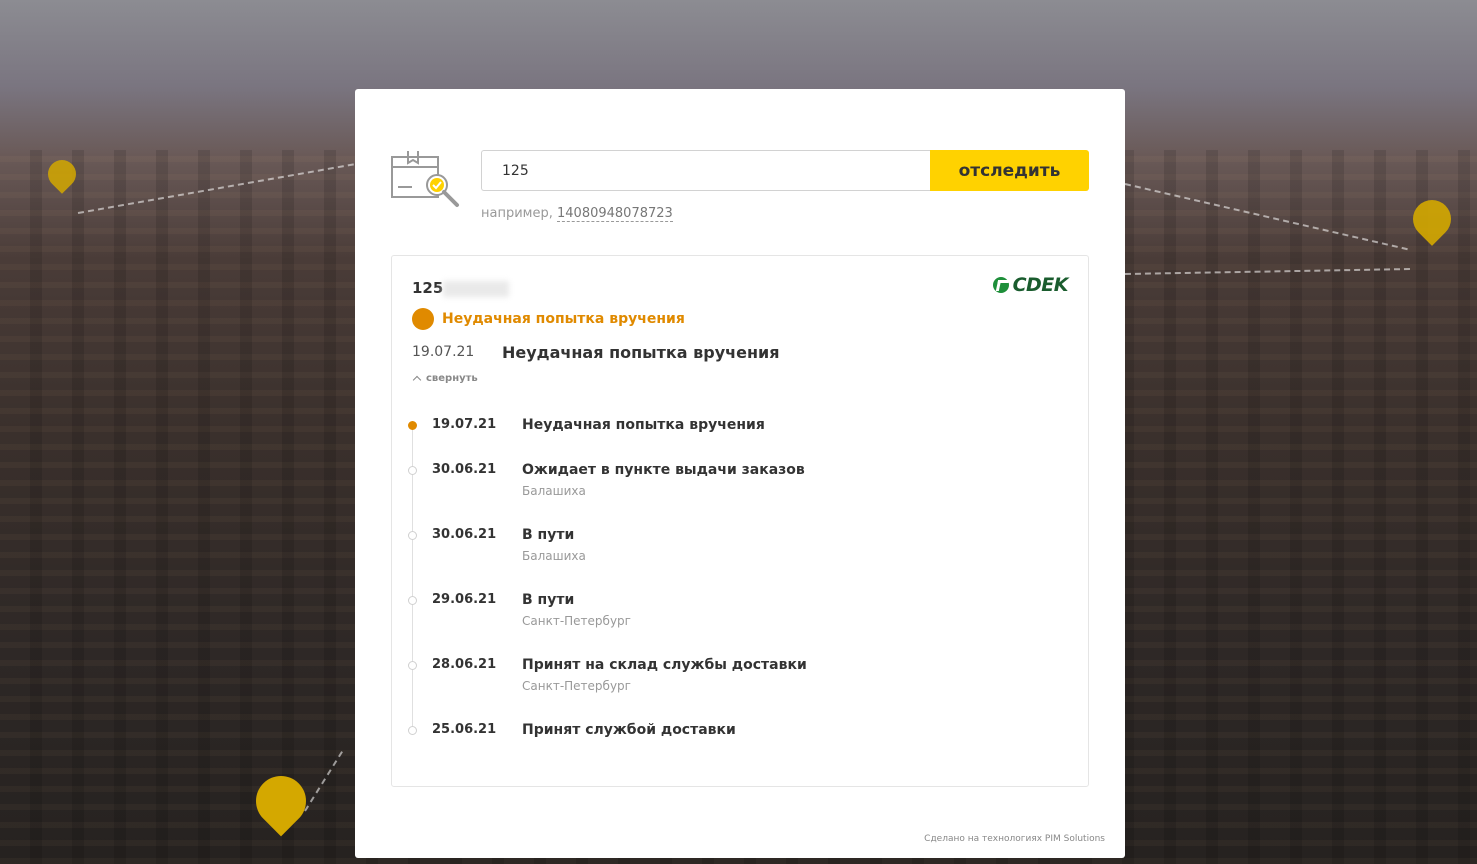  I want to click on track-number-visible: 125, so click(428, 288).